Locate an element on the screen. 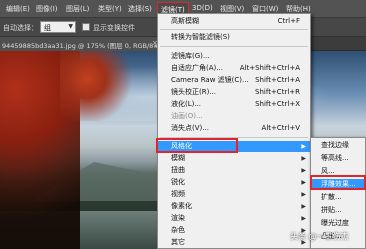 The image size is (366, 249). menu-item-video: 视频 ▶ is located at coordinates (234, 194).